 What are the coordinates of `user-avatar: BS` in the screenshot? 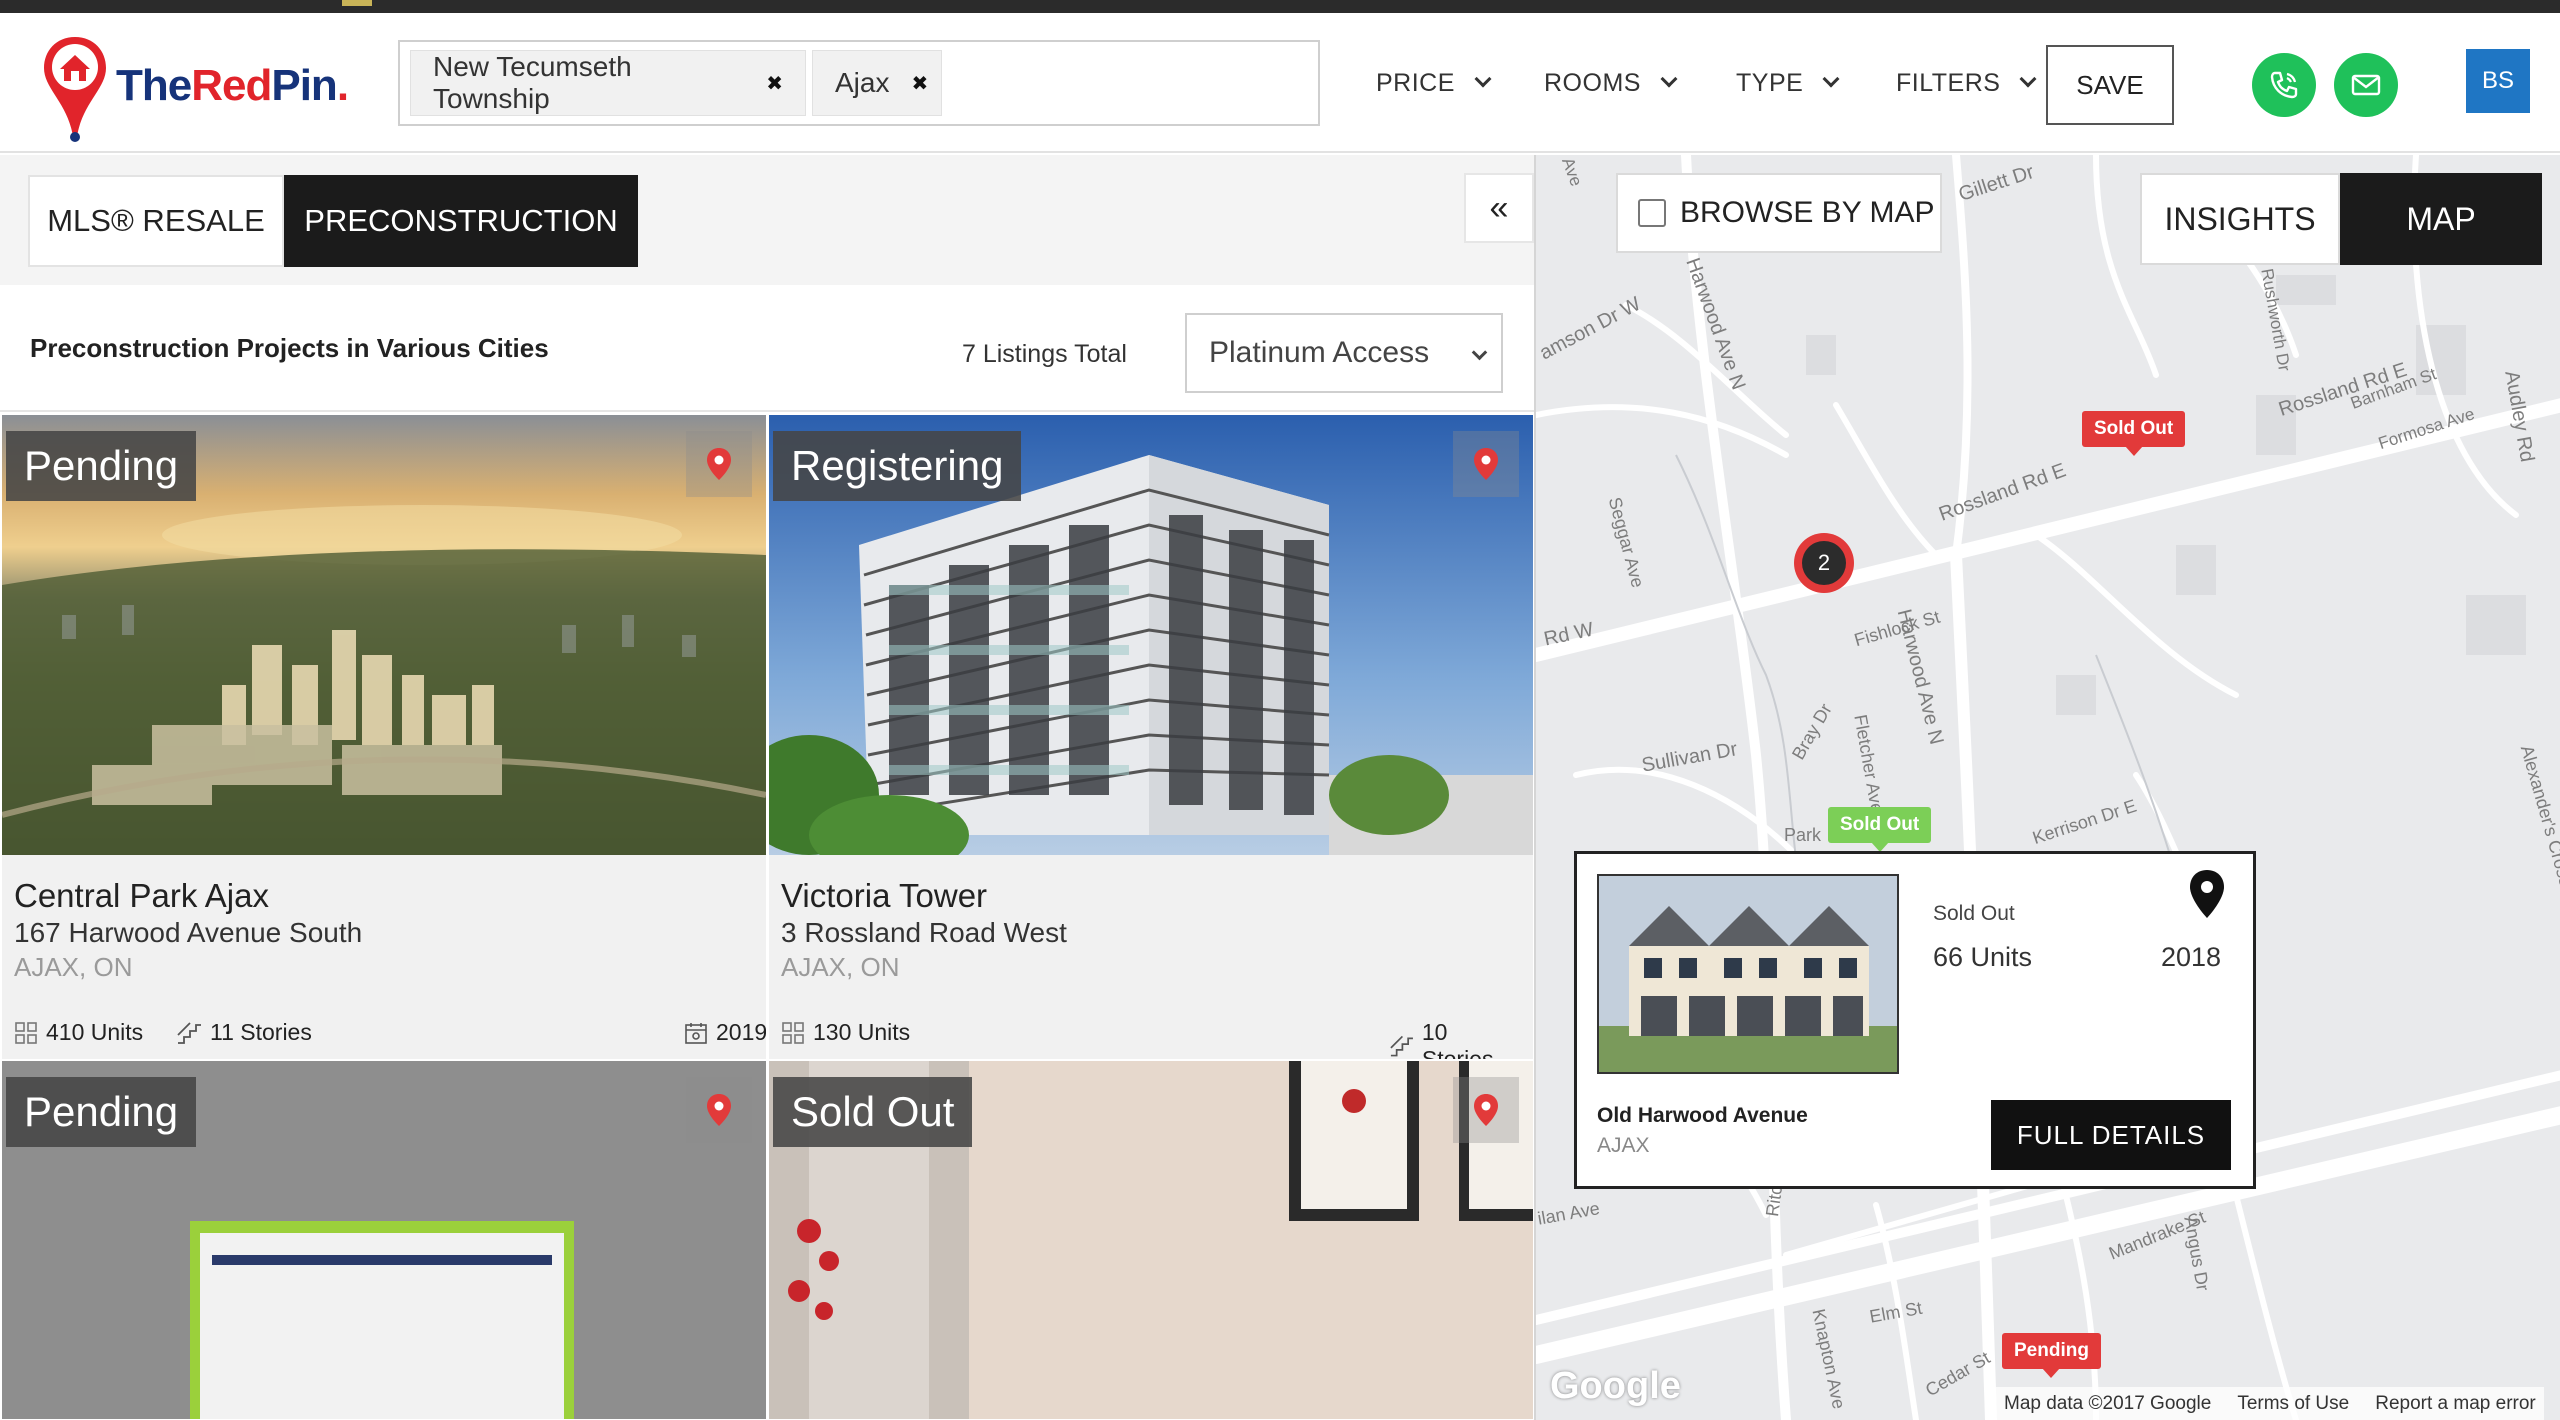 It's located at (2498, 81).